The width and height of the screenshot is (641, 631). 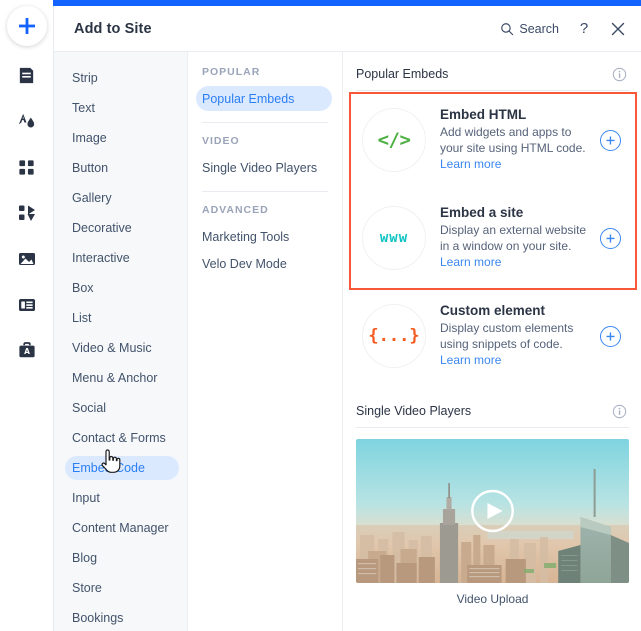 What do you see at coordinates (492, 599) in the screenshot?
I see `video-caption: Video Upload` at bounding box center [492, 599].